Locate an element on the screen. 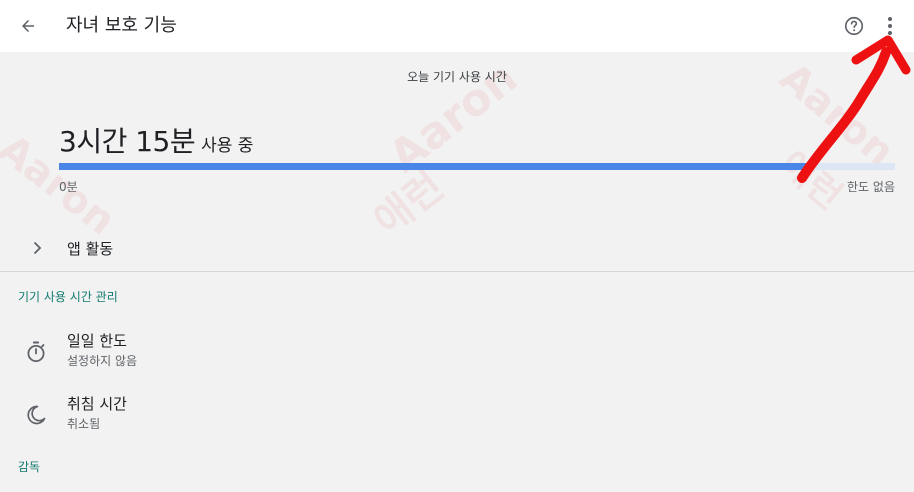 The width and height of the screenshot is (914, 492). app-bar: 자녀 보호 기능 is located at coordinates (457, 26).